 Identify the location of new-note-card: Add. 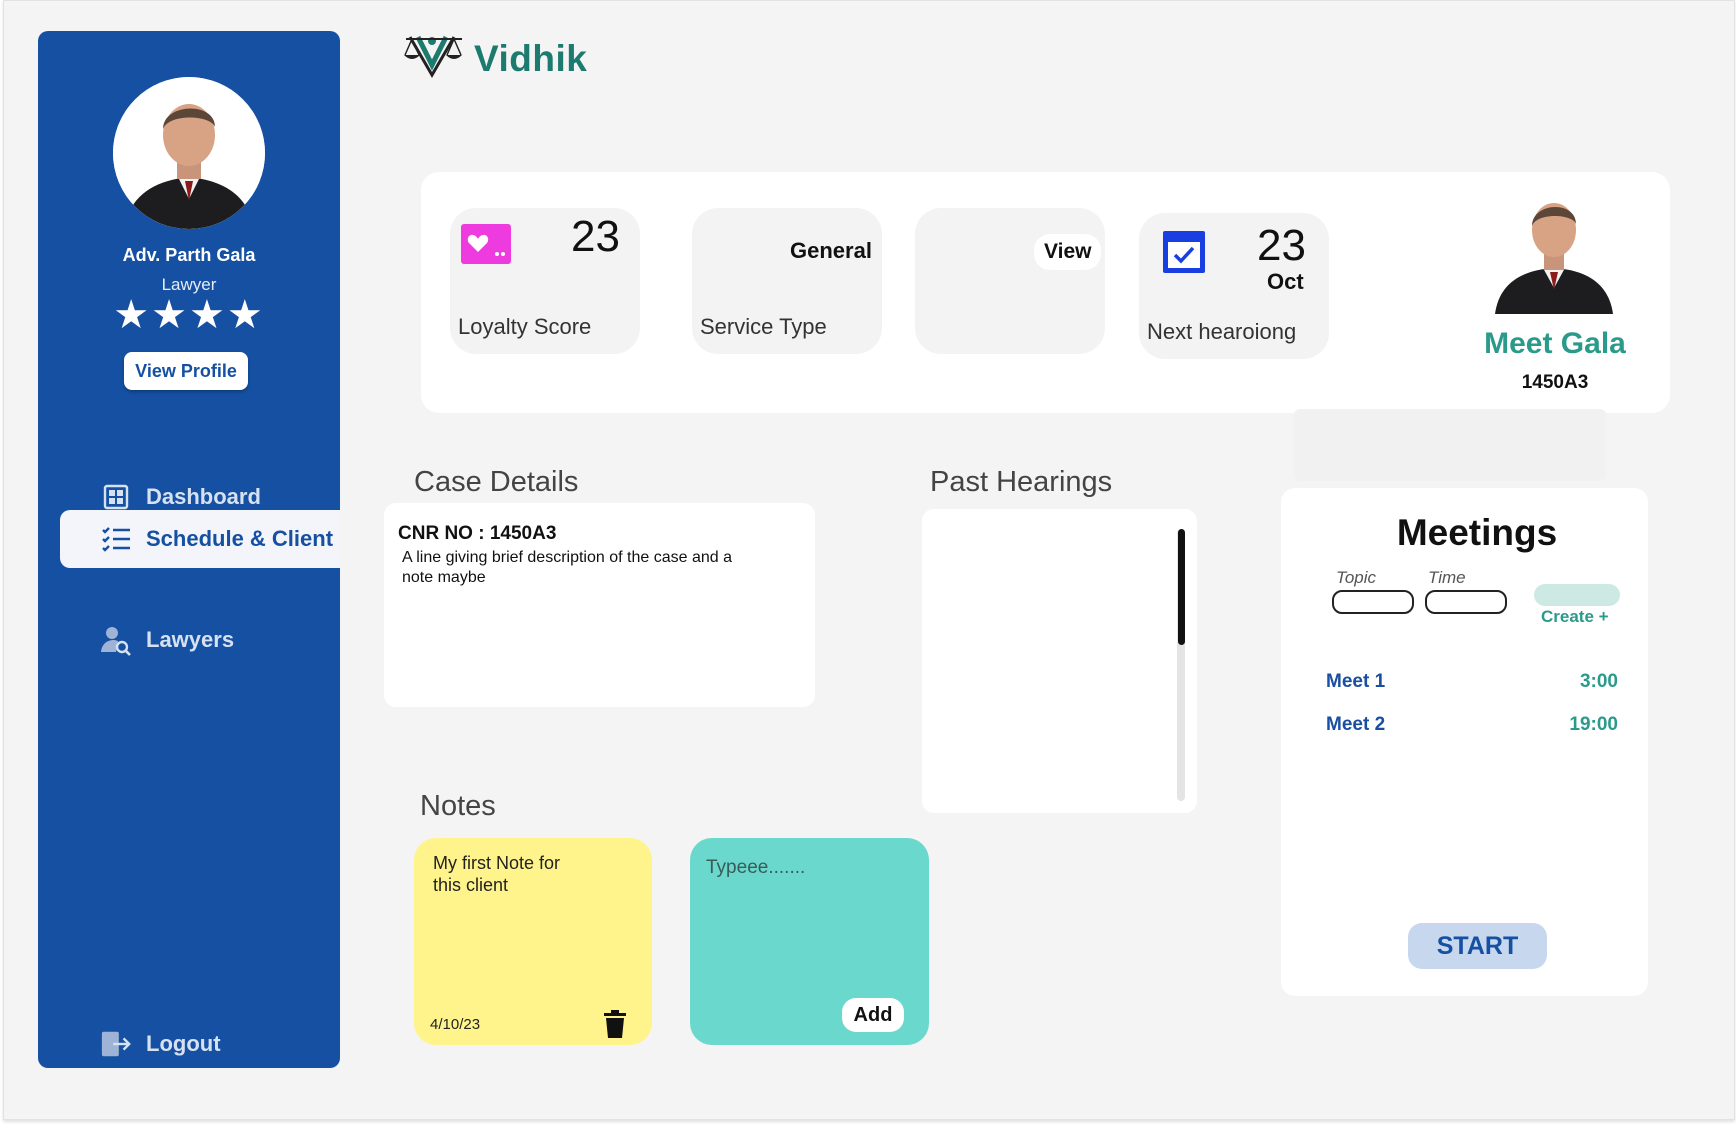
(809, 941).